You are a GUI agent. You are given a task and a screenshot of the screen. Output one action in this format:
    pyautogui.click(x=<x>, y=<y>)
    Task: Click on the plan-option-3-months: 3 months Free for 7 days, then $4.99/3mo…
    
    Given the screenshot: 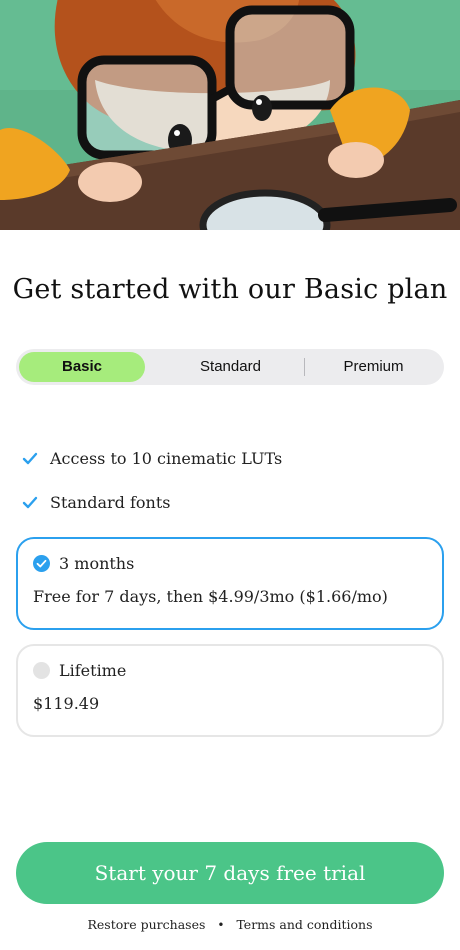 What is the action you would take?
    pyautogui.click(x=230, y=583)
    